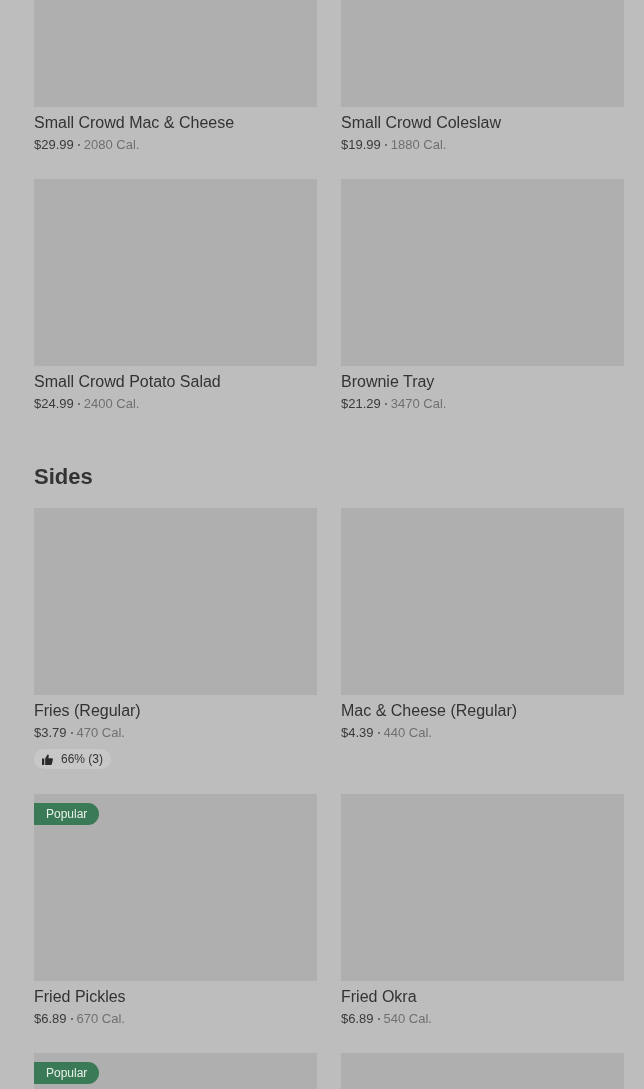 Image resolution: width=644 pixels, height=1089 pixels. What do you see at coordinates (418, 145) in the screenshot?
I see `item-calories: 1880 Cal.` at bounding box center [418, 145].